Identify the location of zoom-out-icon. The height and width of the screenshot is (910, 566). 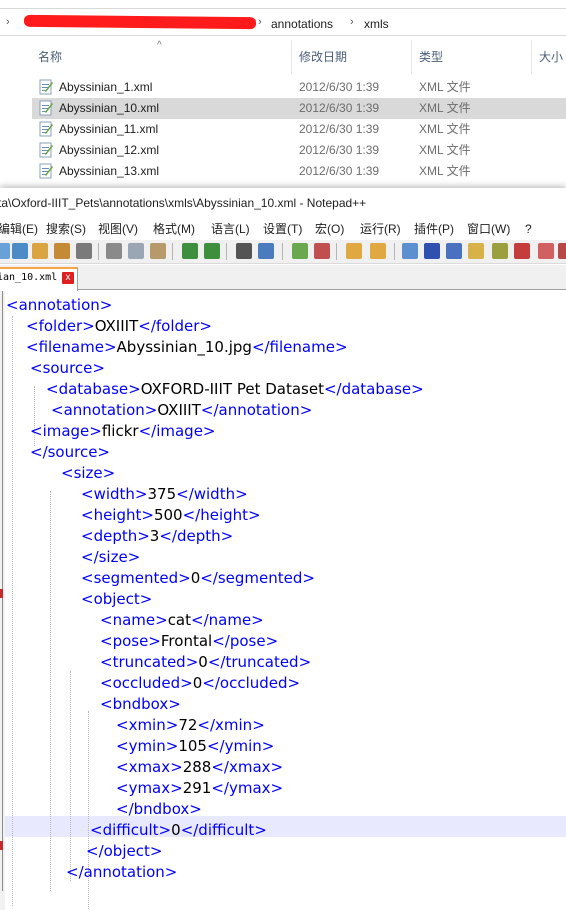
(322, 251).